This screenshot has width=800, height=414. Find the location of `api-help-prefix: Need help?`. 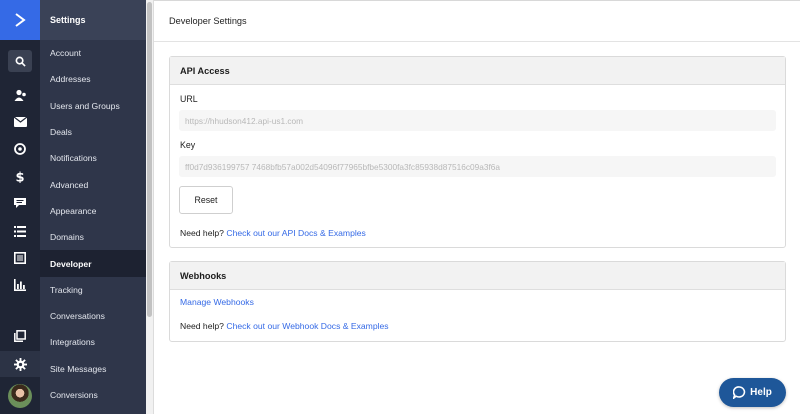

api-help-prefix: Need help? is located at coordinates (202, 233).